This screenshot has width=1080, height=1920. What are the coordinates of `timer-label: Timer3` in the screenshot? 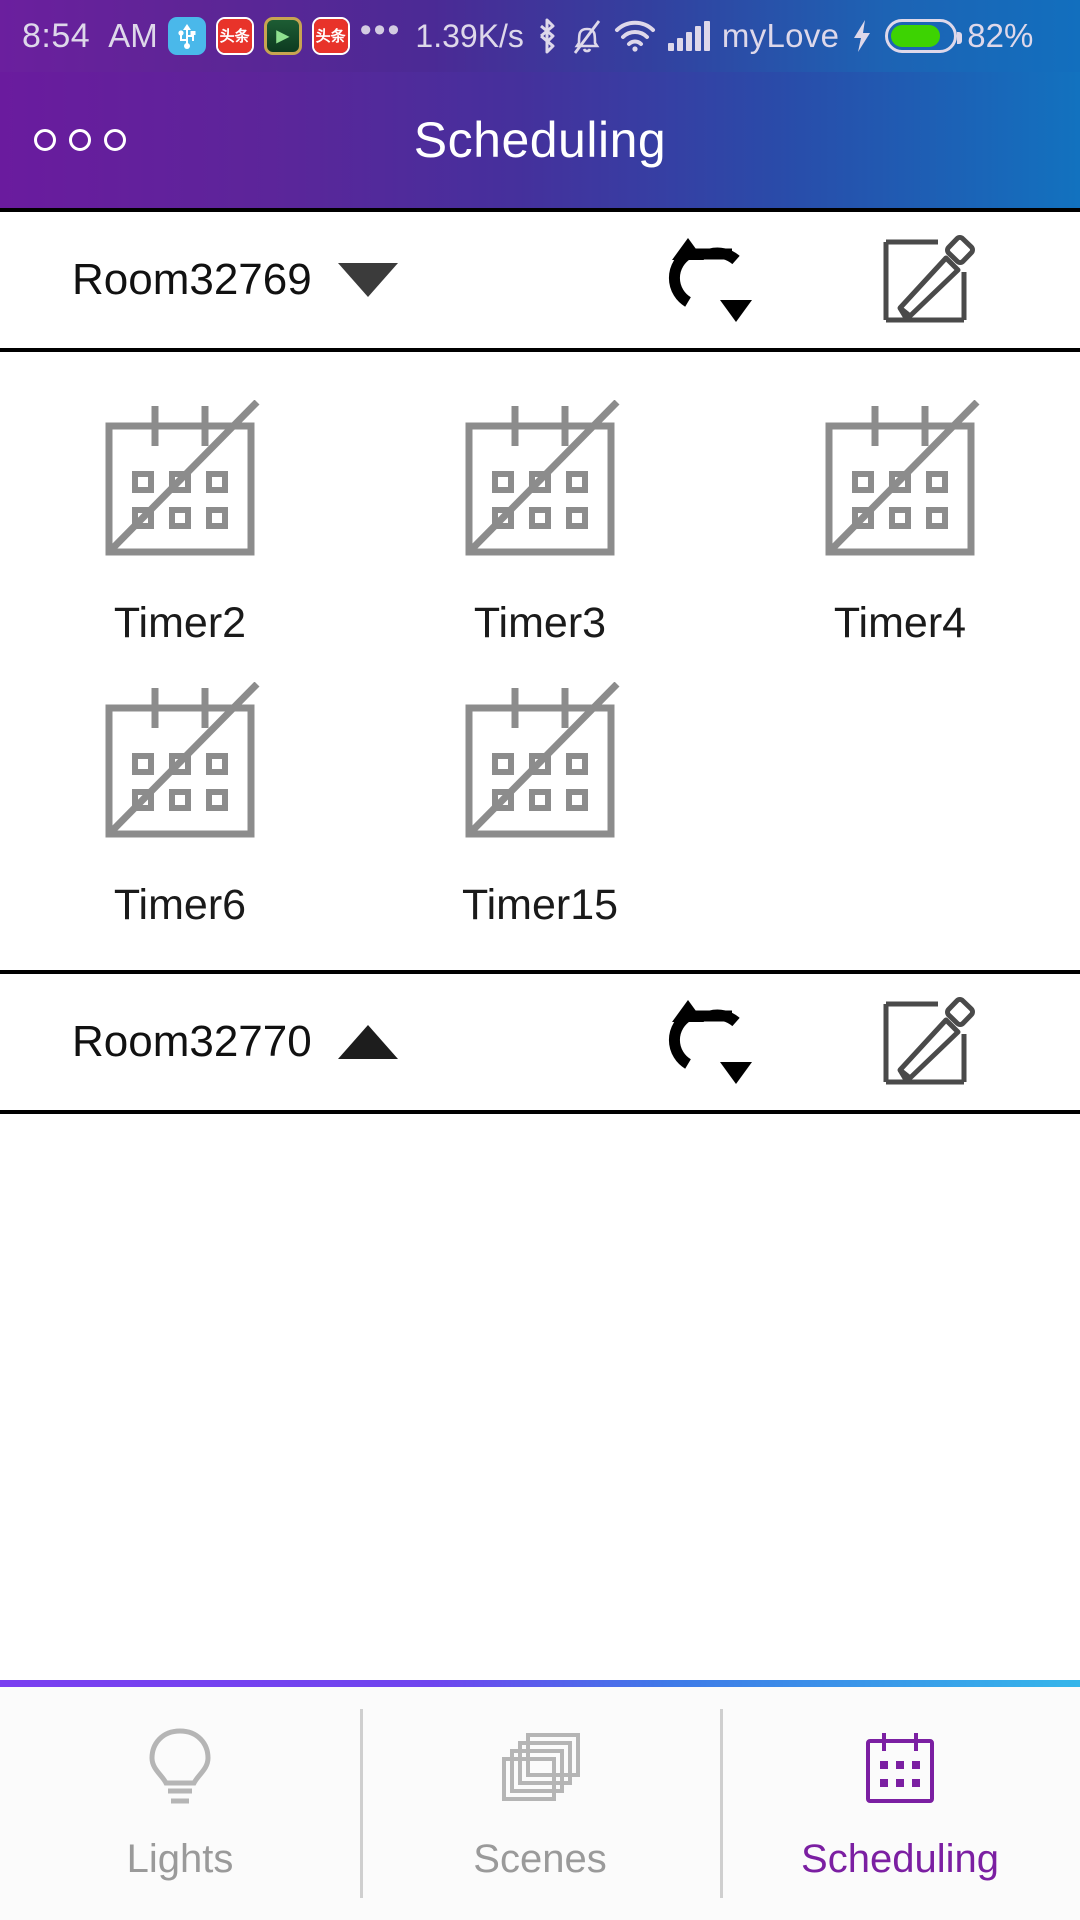 It's located at (540, 623).